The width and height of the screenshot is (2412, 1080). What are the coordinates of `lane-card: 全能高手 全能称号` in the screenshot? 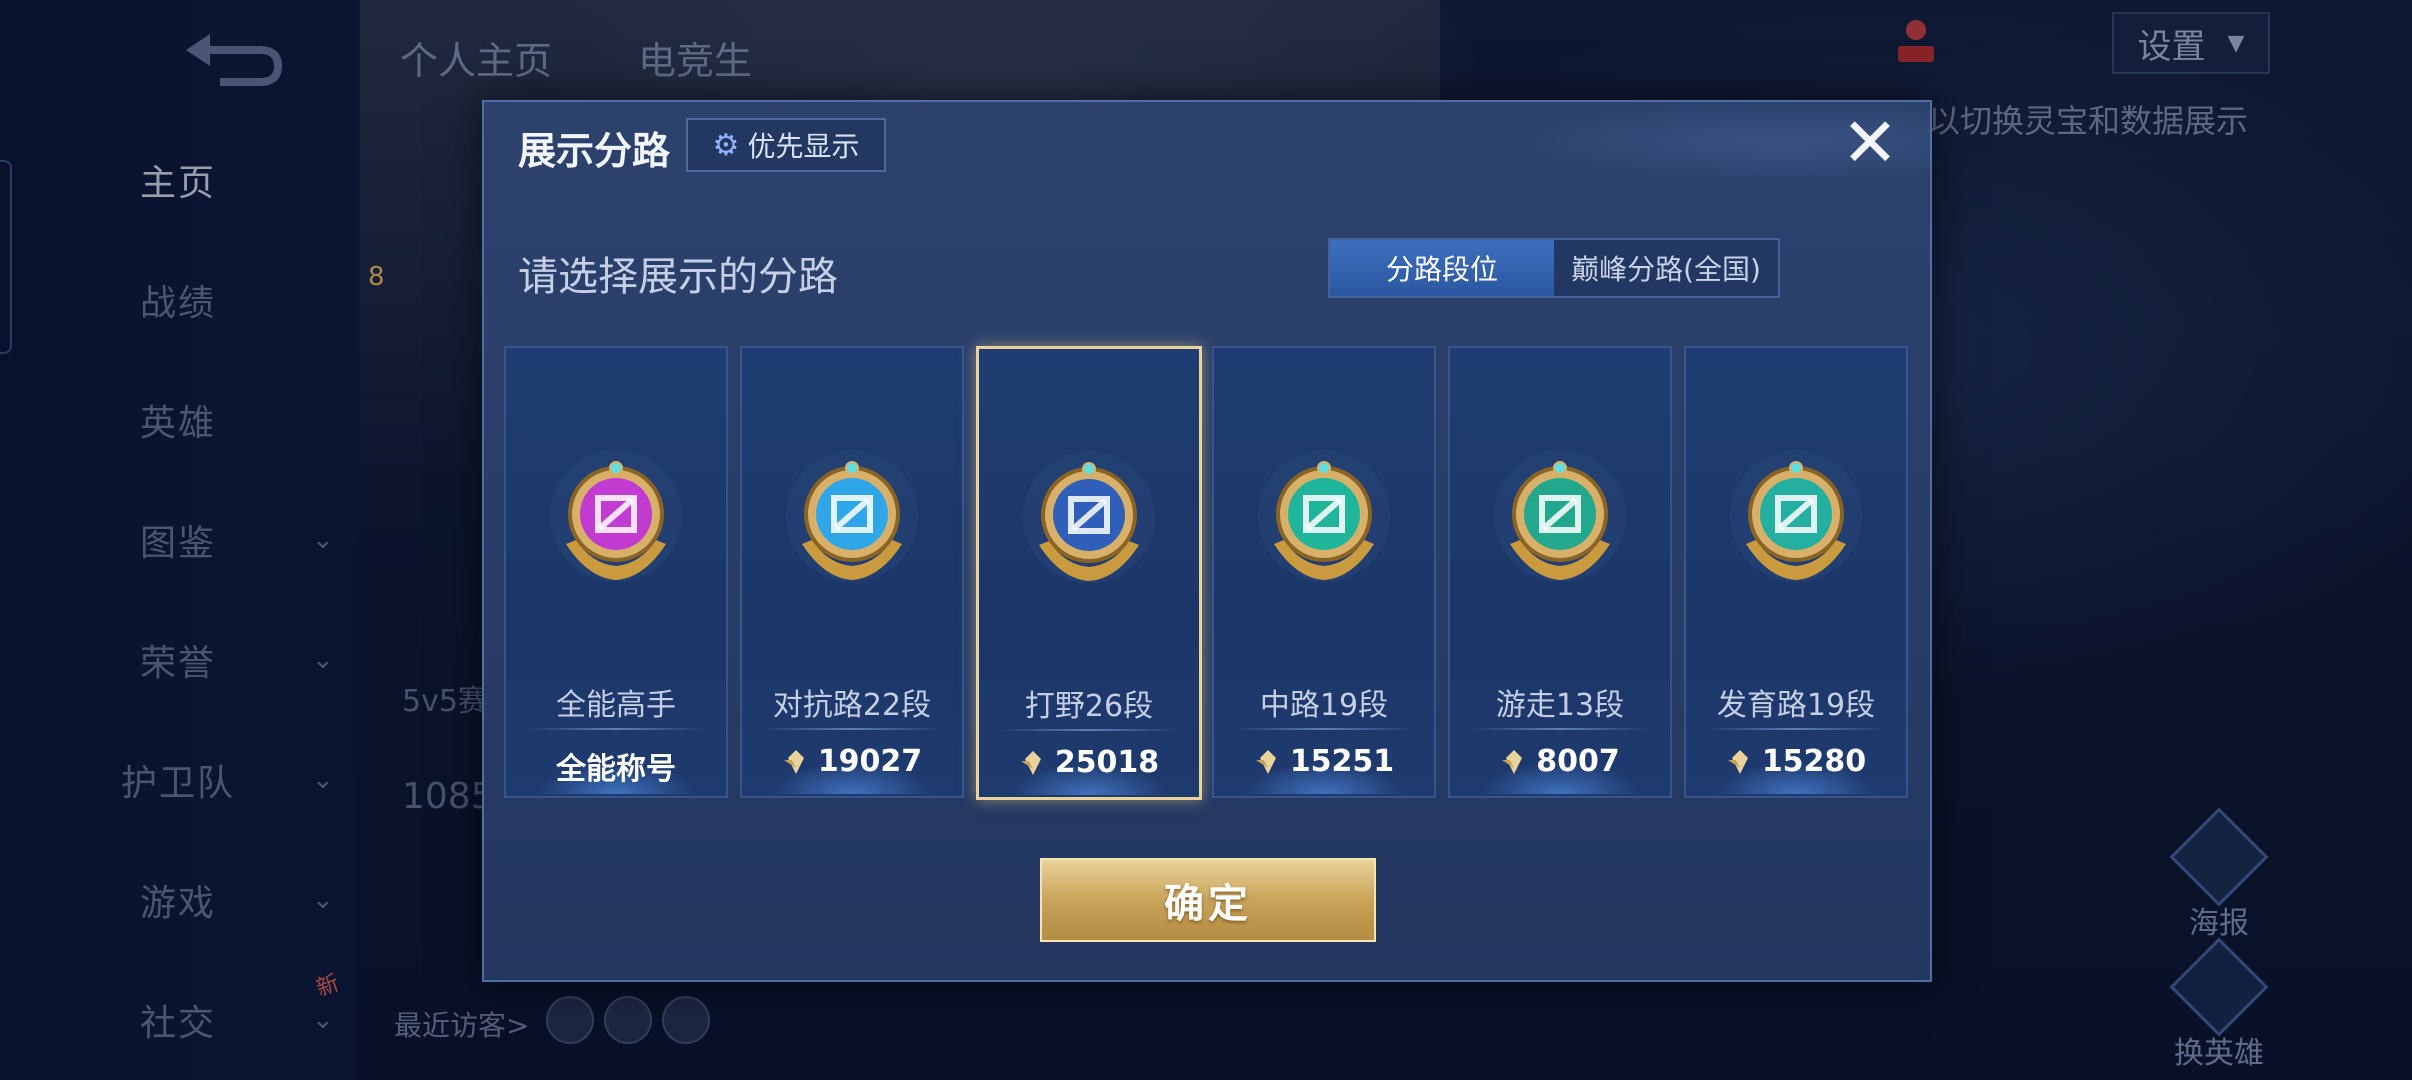 It's located at (616, 572).